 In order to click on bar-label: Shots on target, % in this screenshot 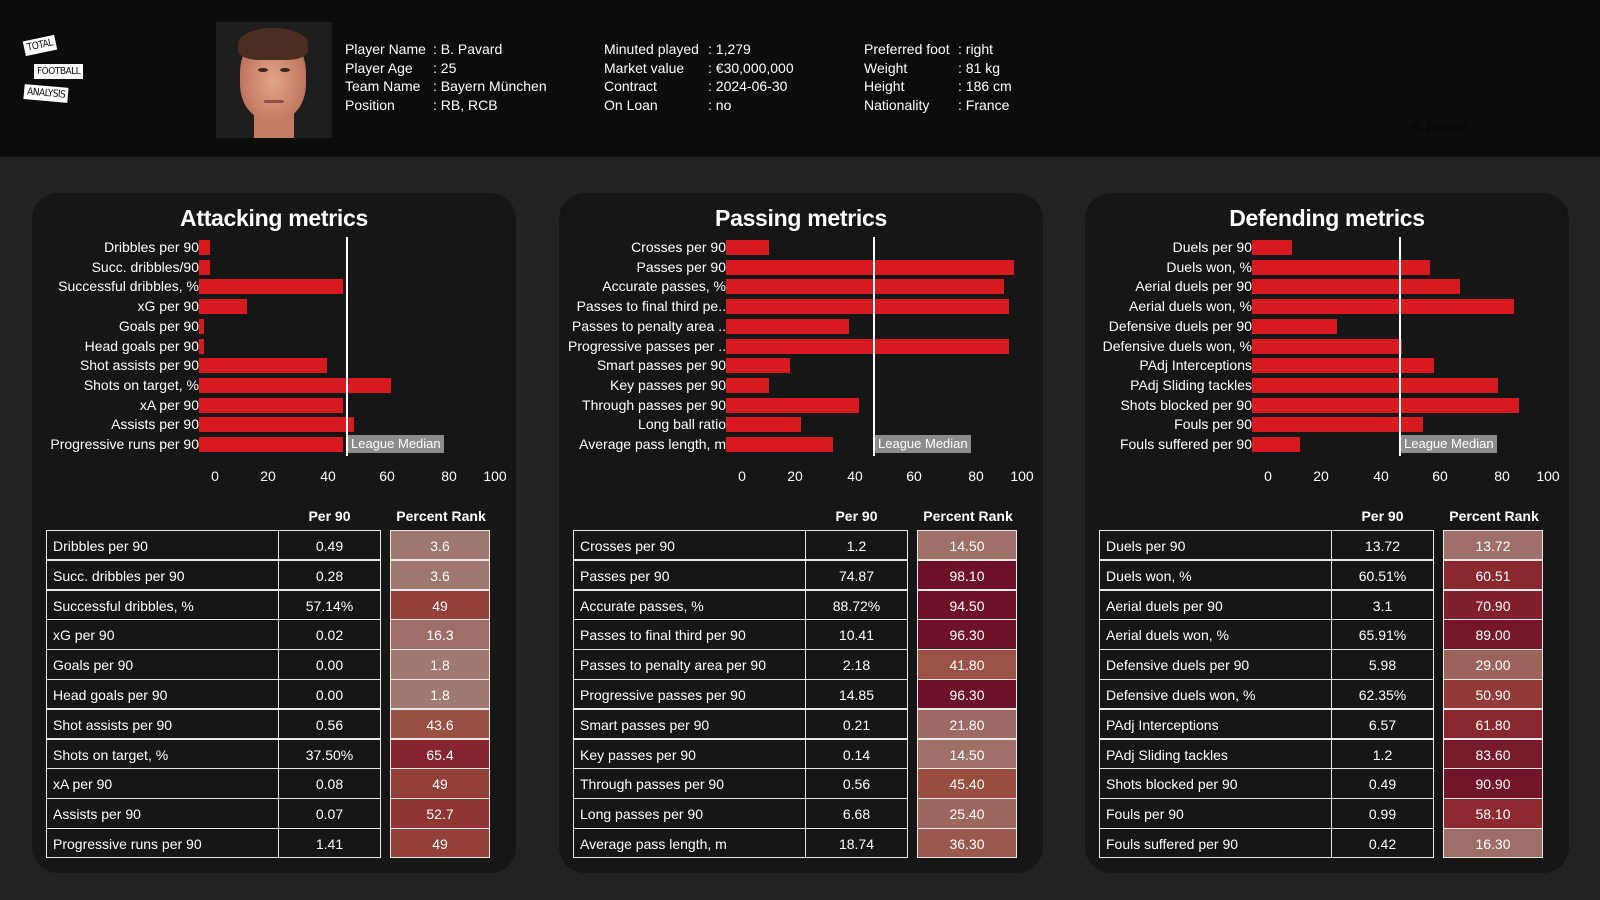, I will do `click(141, 384)`.